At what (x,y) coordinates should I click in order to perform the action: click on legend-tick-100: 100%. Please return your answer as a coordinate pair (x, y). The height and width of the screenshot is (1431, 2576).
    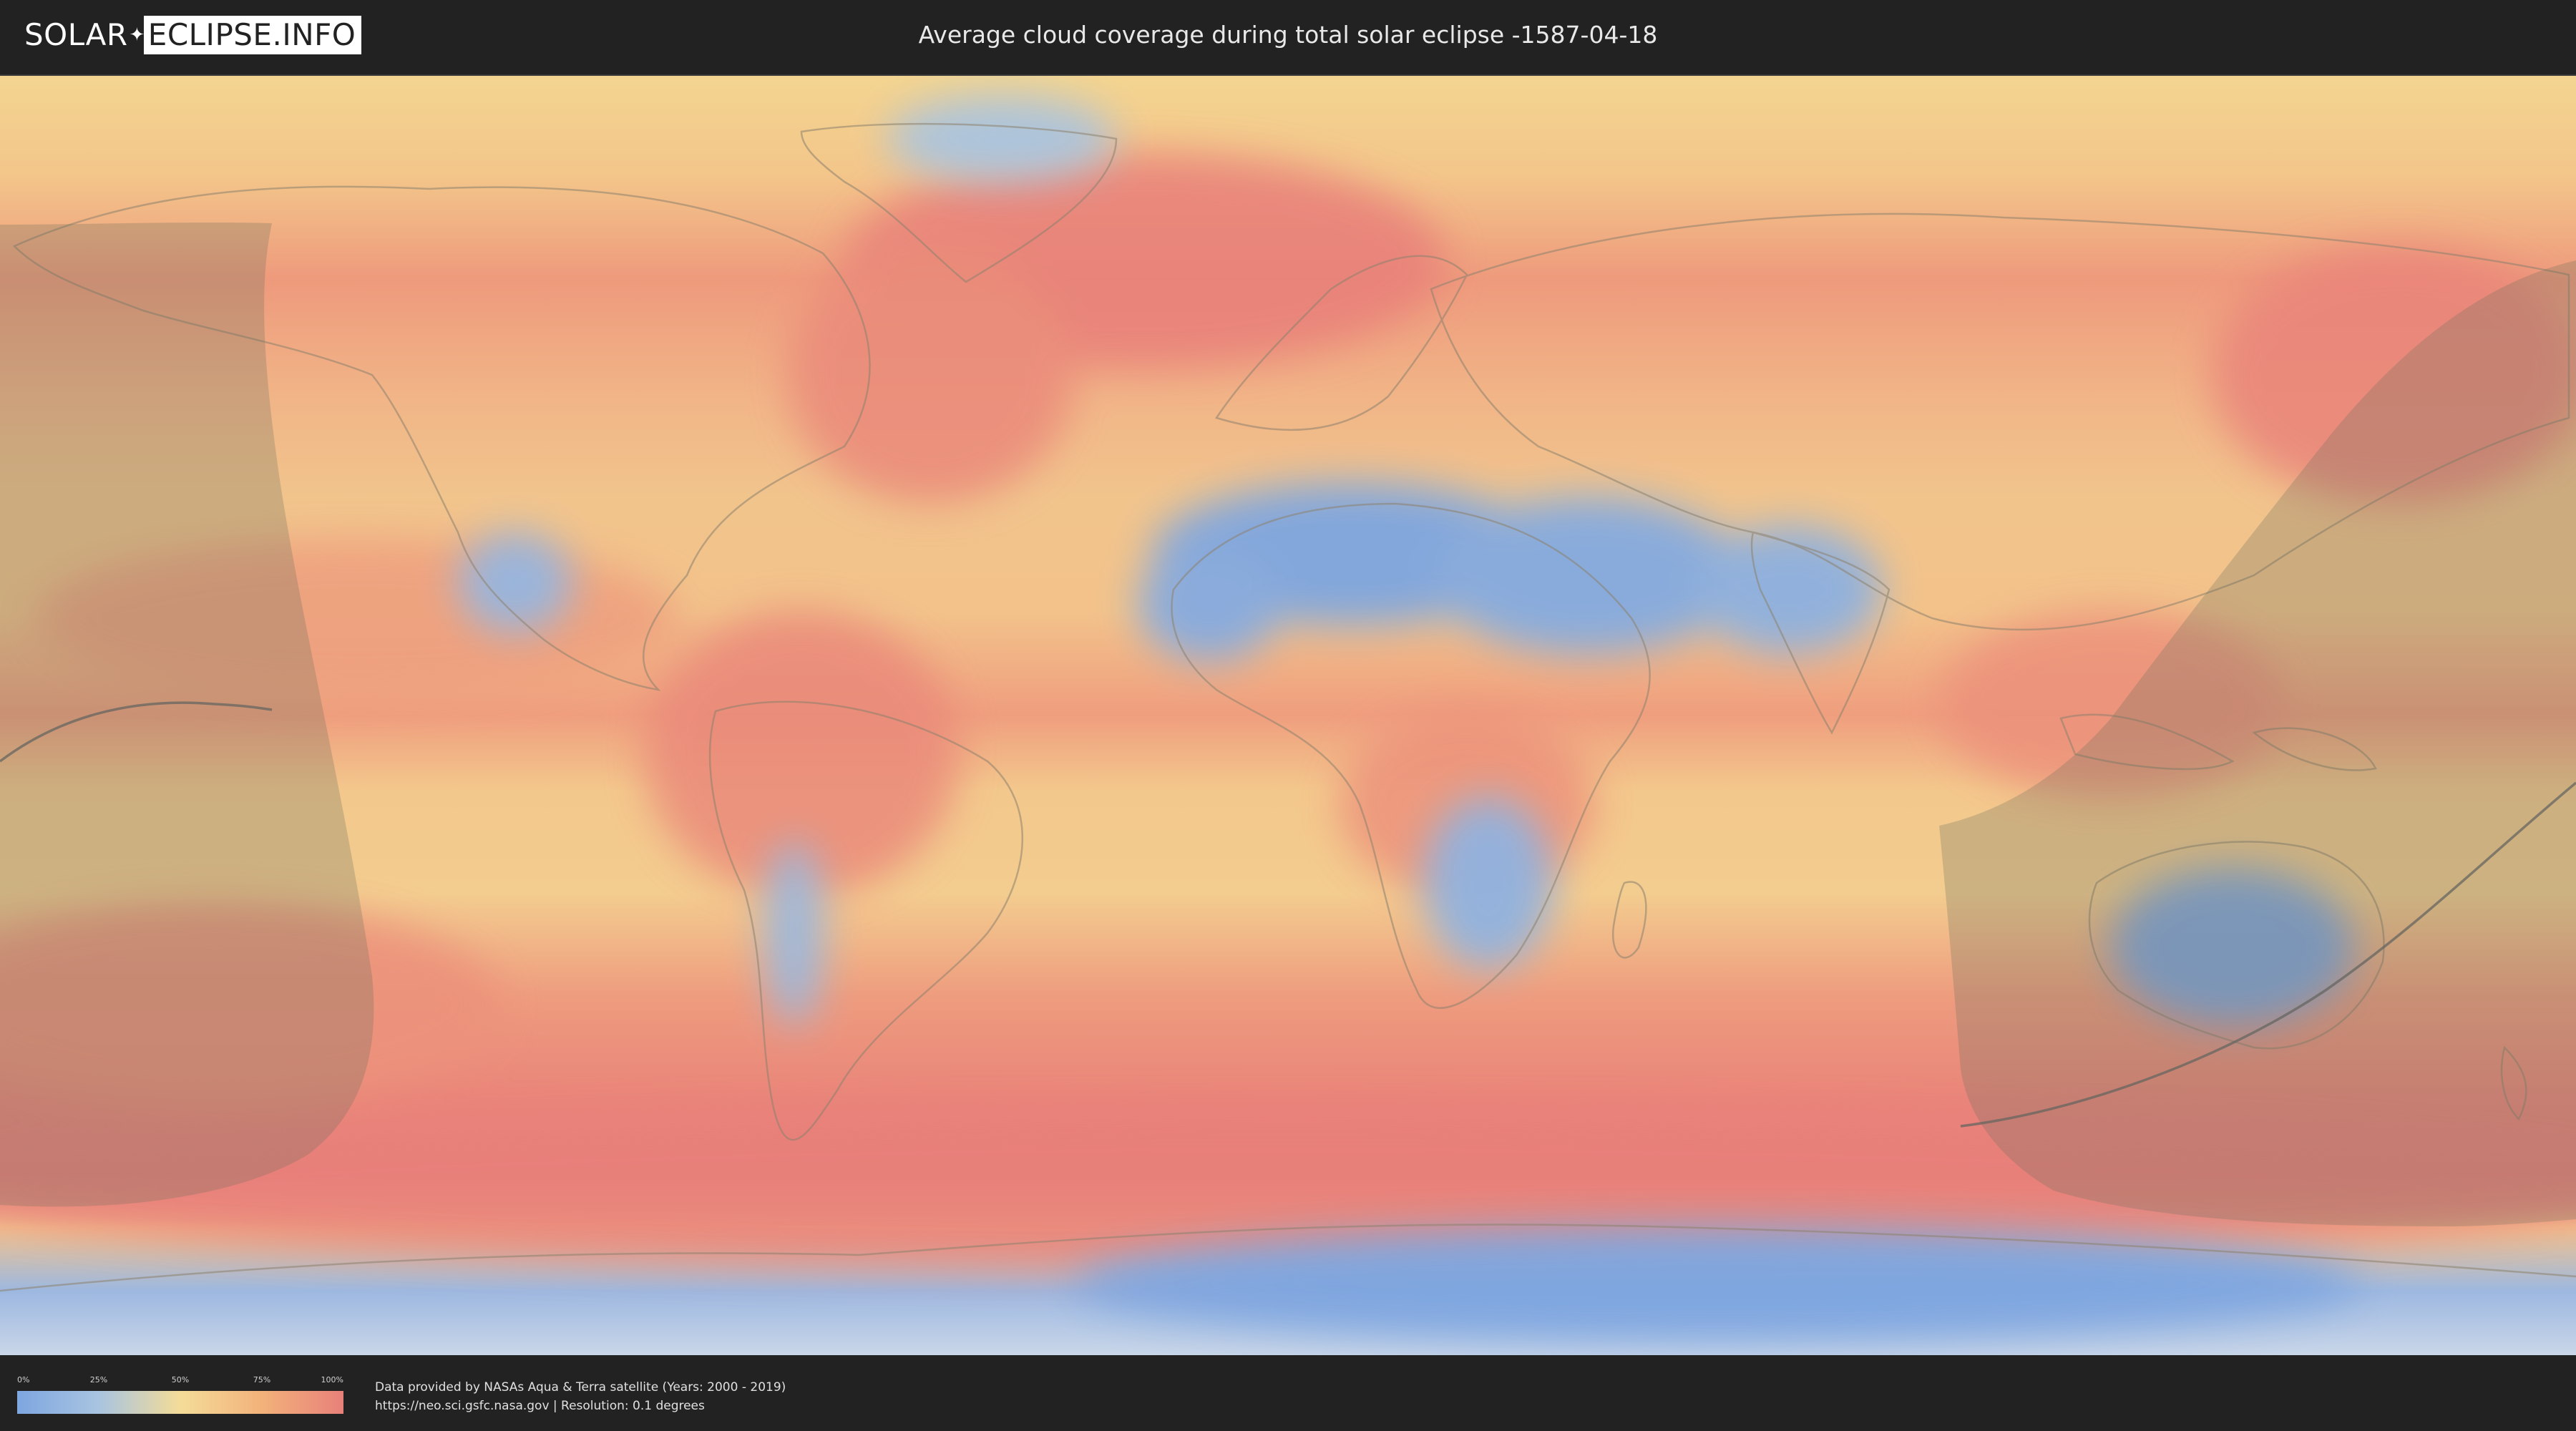
    Looking at the image, I should click on (332, 1379).